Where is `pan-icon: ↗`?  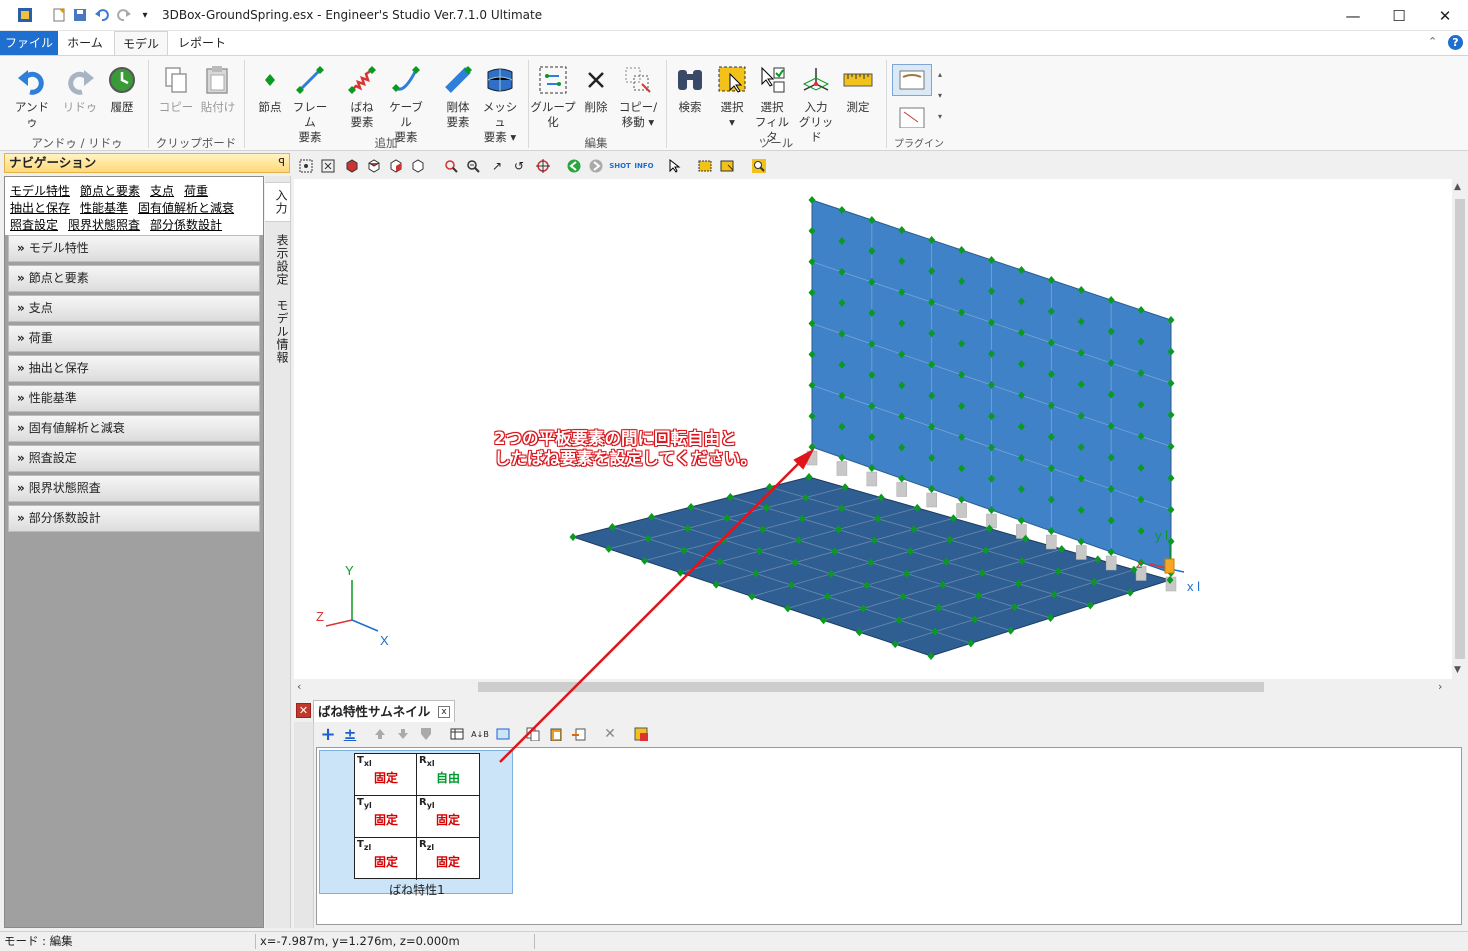
pan-icon: ↗ is located at coordinates (497, 166).